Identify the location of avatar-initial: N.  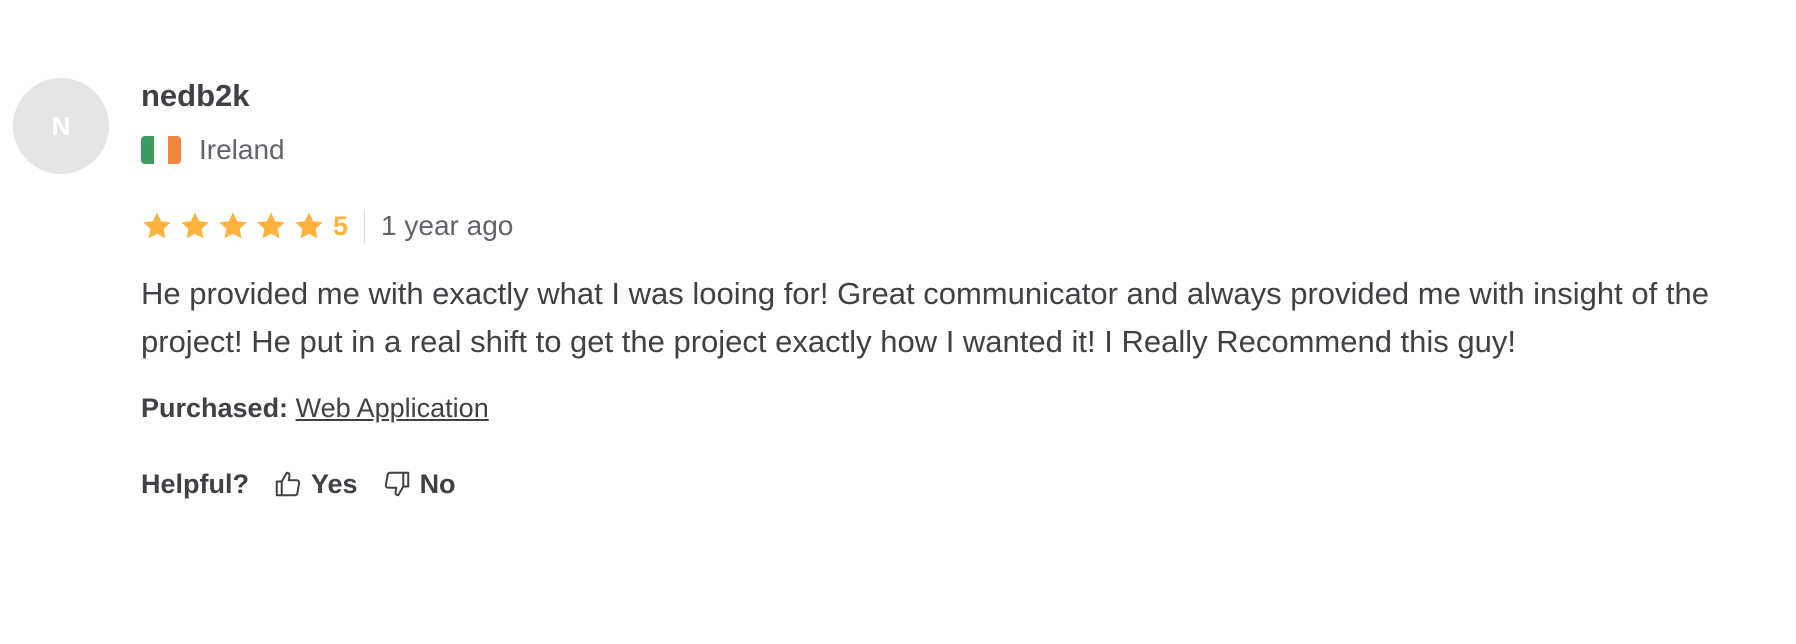
(61, 125).